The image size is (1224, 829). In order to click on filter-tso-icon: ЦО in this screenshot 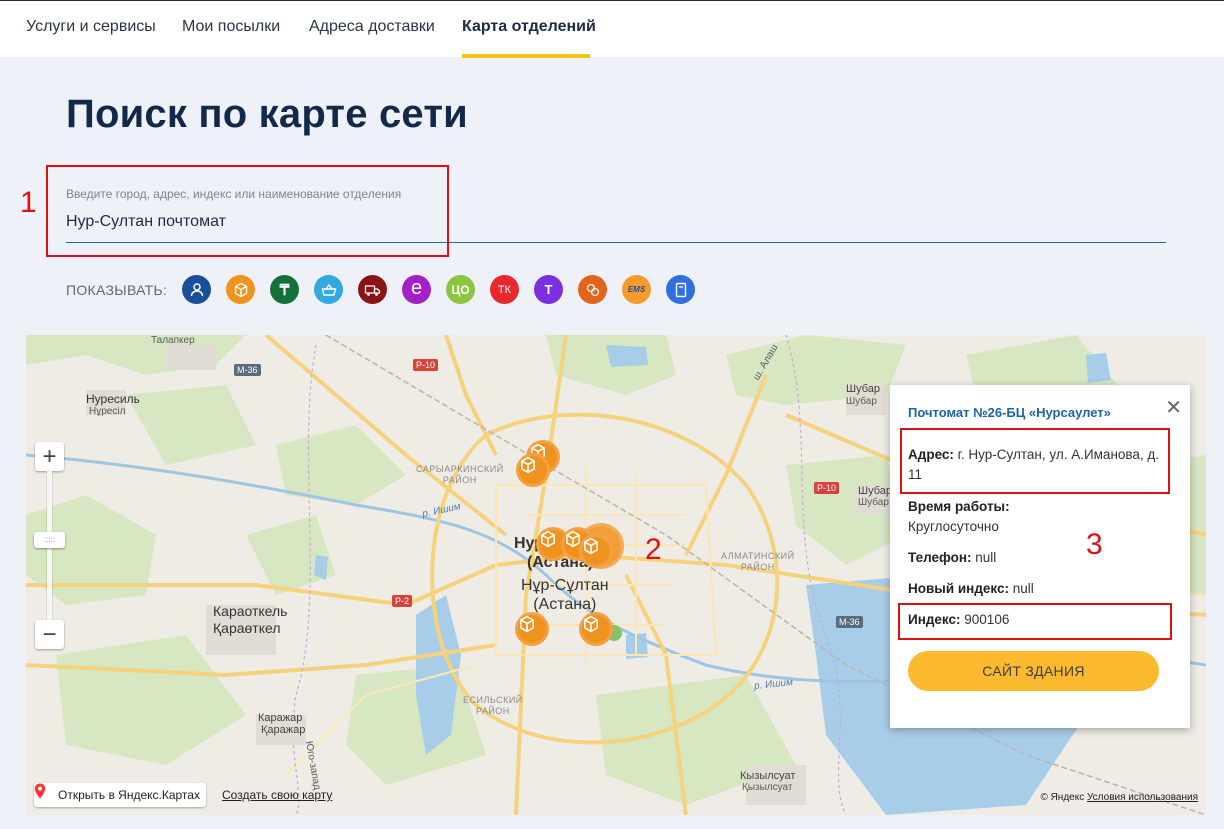, I will do `click(460, 289)`.